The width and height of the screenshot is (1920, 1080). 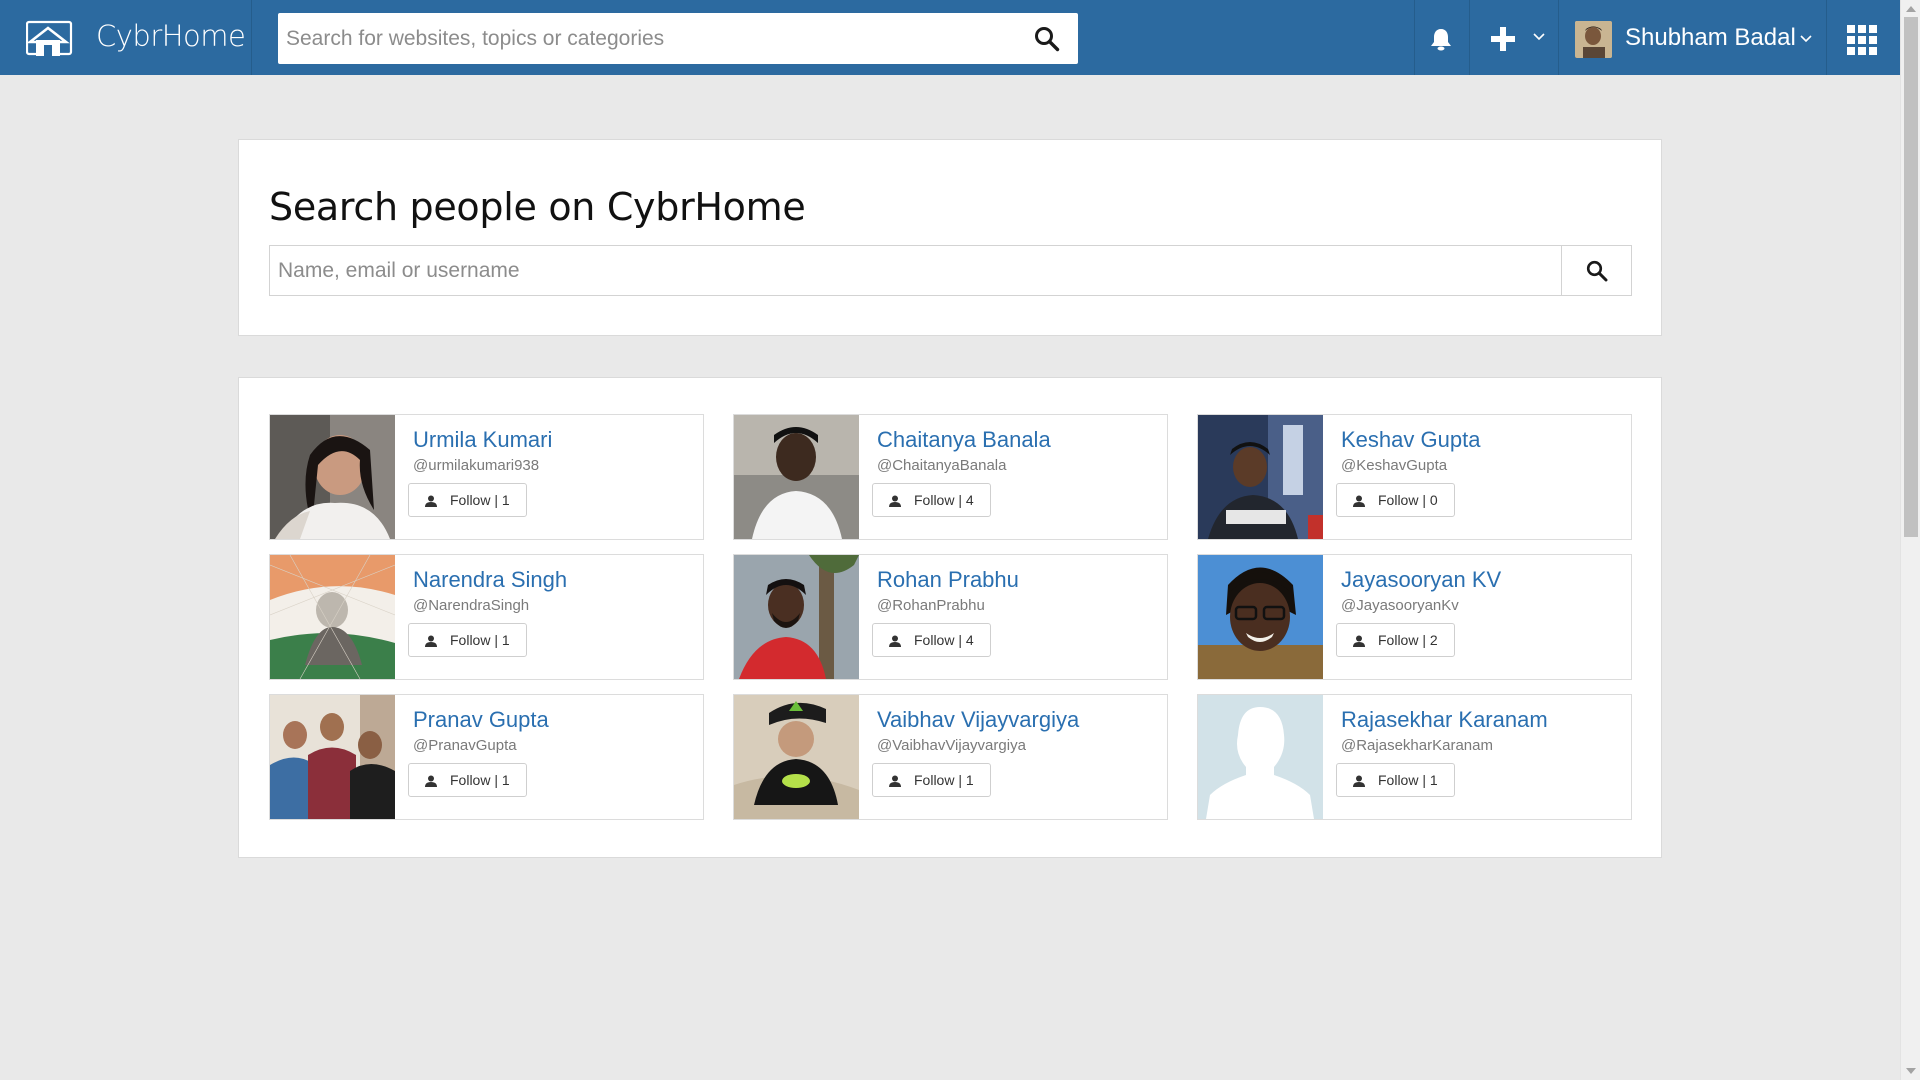 I want to click on person-handle: @KeshavGupta, so click(x=1394, y=465).